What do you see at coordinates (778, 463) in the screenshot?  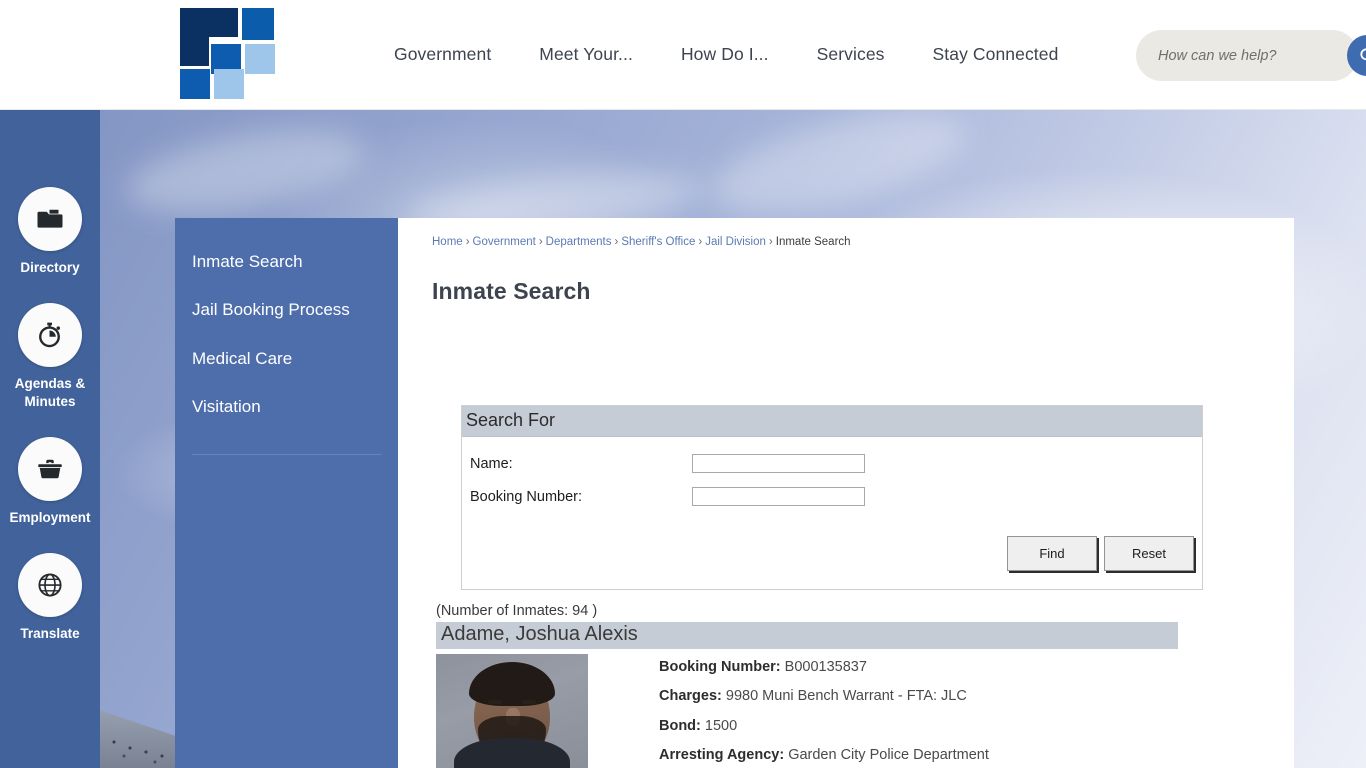 I see `name-input` at bounding box center [778, 463].